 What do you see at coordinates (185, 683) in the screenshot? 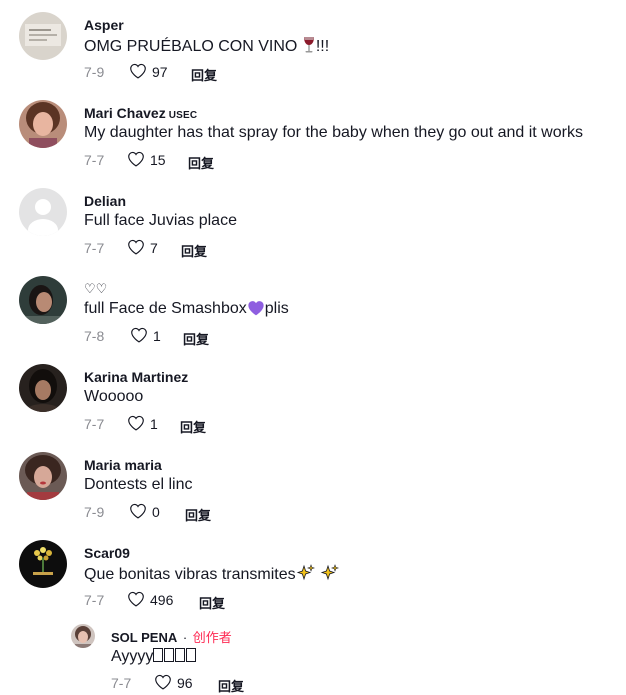
I see `like-count: 96` at bounding box center [185, 683].